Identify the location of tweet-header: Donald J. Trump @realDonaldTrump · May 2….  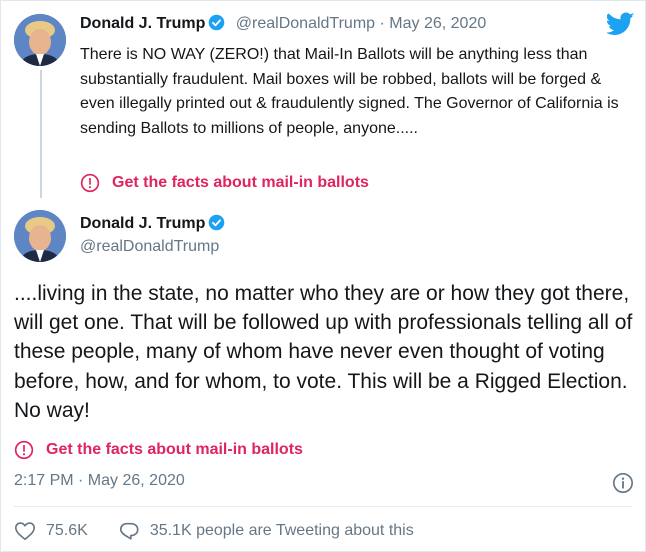
(283, 23).